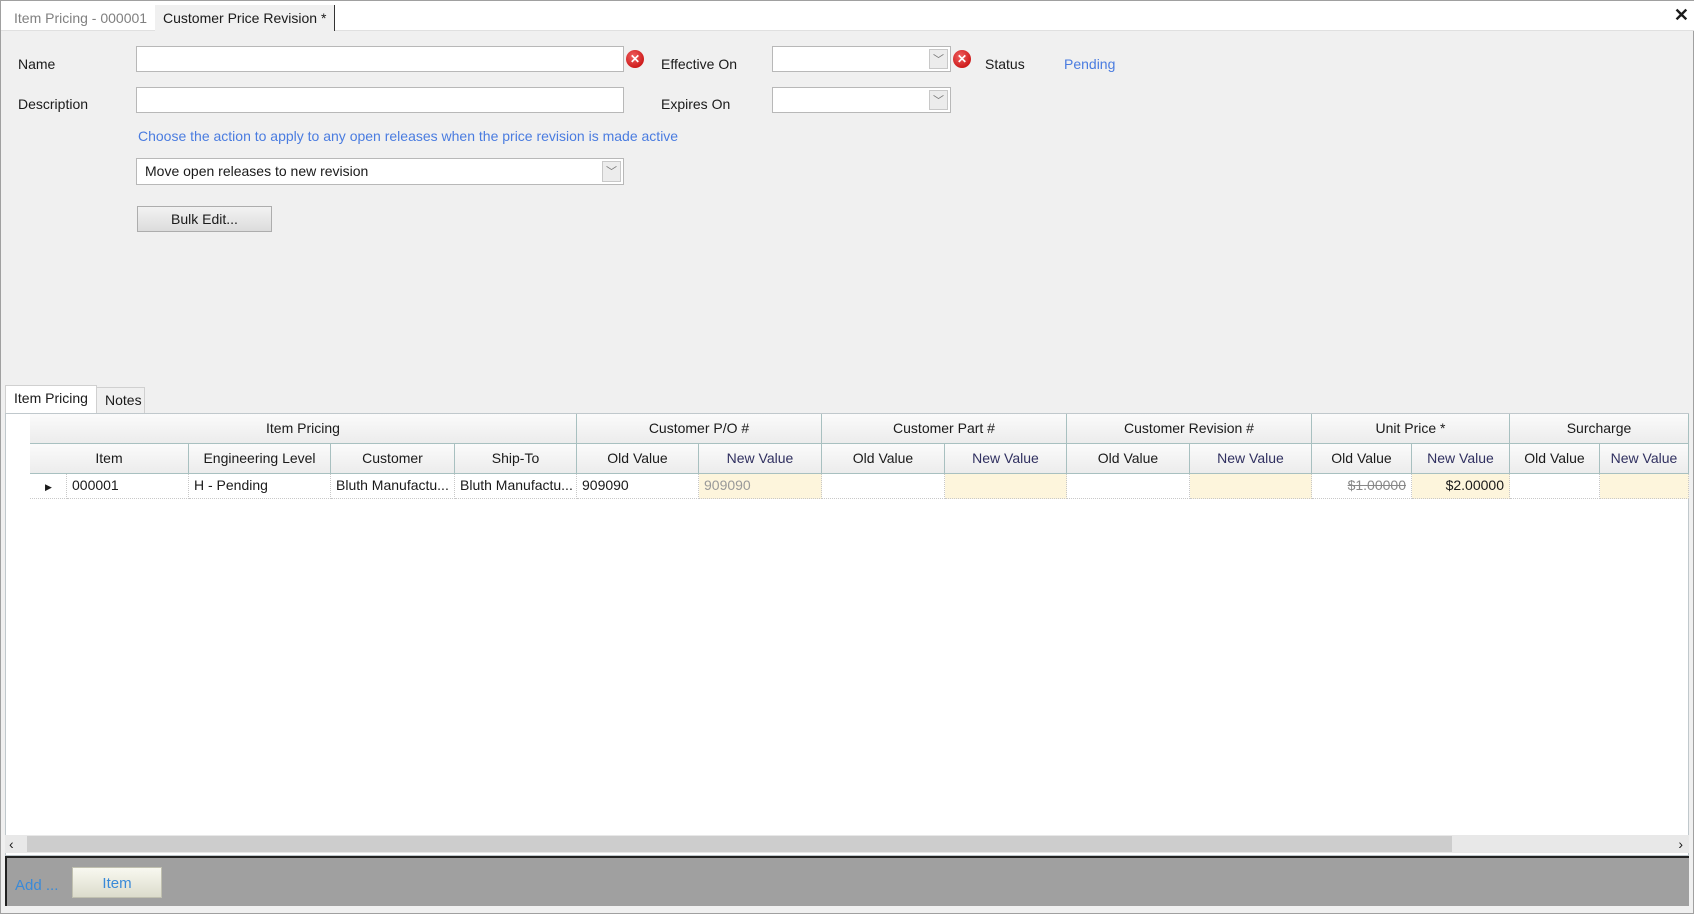 The width and height of the screenshot is (1694, 914). What do you see at coordinates (1681, 15) in the screenshot?
I see `close-icon: ✕` at bounding box center [1681, 15].